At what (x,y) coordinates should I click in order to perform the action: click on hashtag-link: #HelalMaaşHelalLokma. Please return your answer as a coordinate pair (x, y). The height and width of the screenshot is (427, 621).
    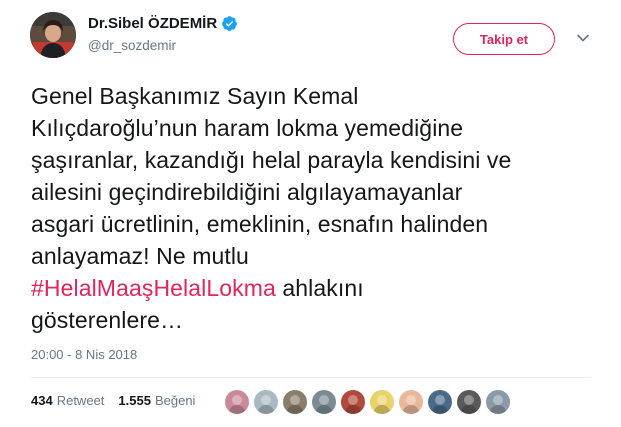
    Looking at the image, I should click on (153, 288).